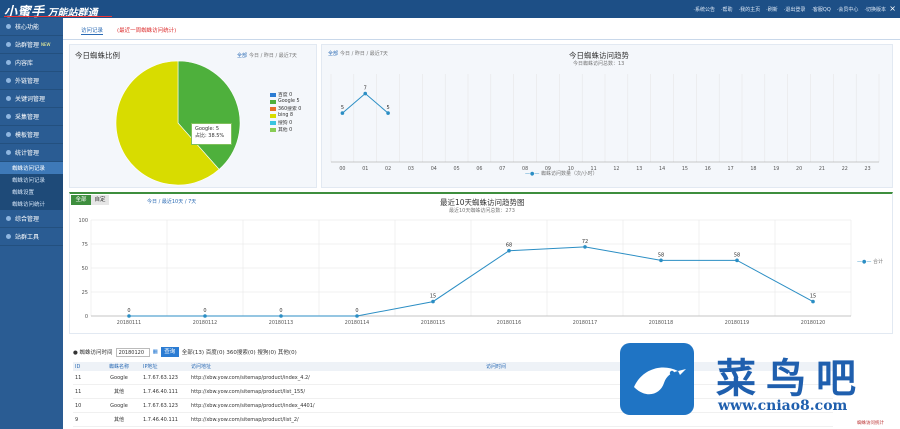 The height and width of the screenshot is (429, 900). Describe the element at coordinates (364, 53) in the screenshot. I see `hourly-tabs: 今日 / 昨日 / 最近7天` at that location.